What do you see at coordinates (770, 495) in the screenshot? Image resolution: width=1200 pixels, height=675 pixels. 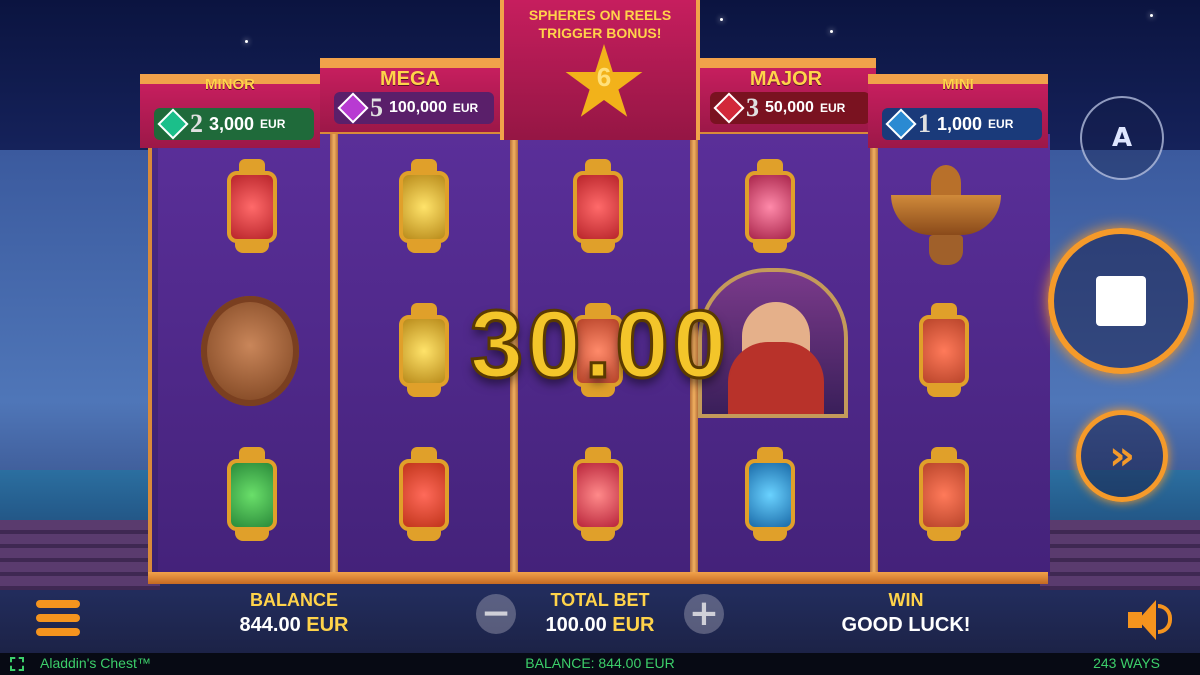 I see `lantern-blue-icon` at bounding box center [770, 495].